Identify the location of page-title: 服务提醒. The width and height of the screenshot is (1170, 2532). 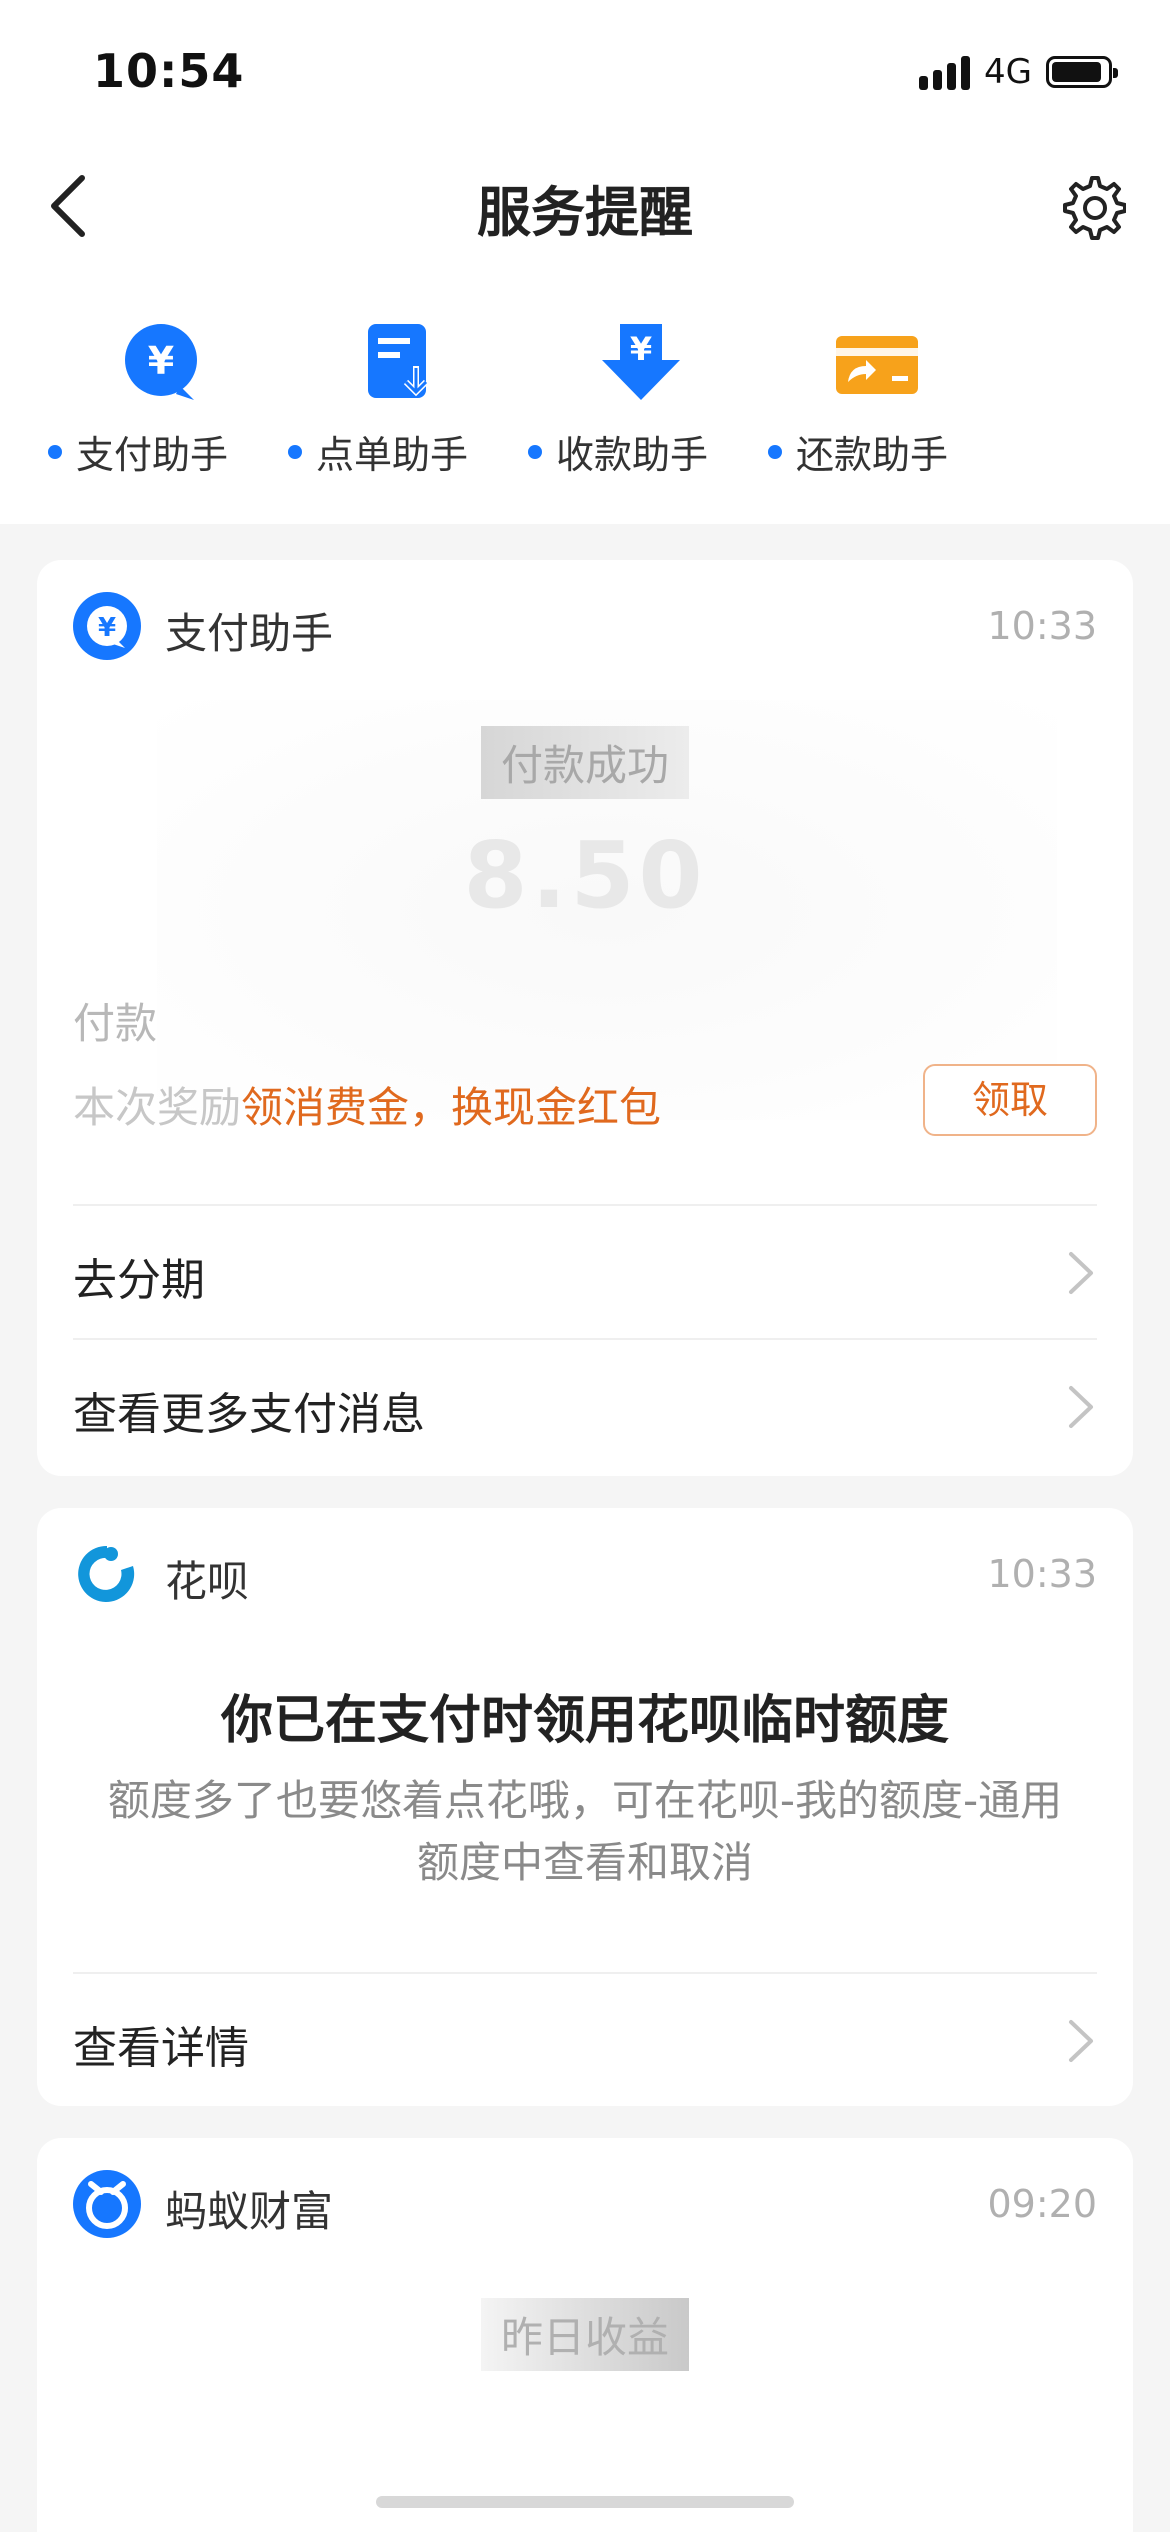
(585, 212).